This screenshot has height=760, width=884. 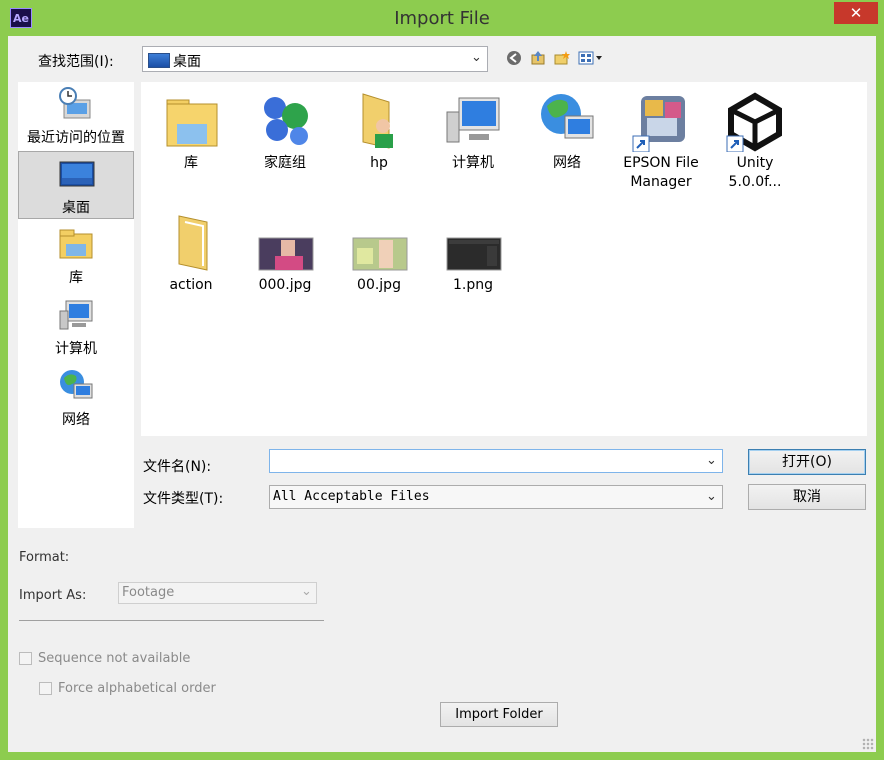 What do you see at coordinates (856, 13) in the screenshot?
I see `close-button: ✕` at bounding box center [856, 13].